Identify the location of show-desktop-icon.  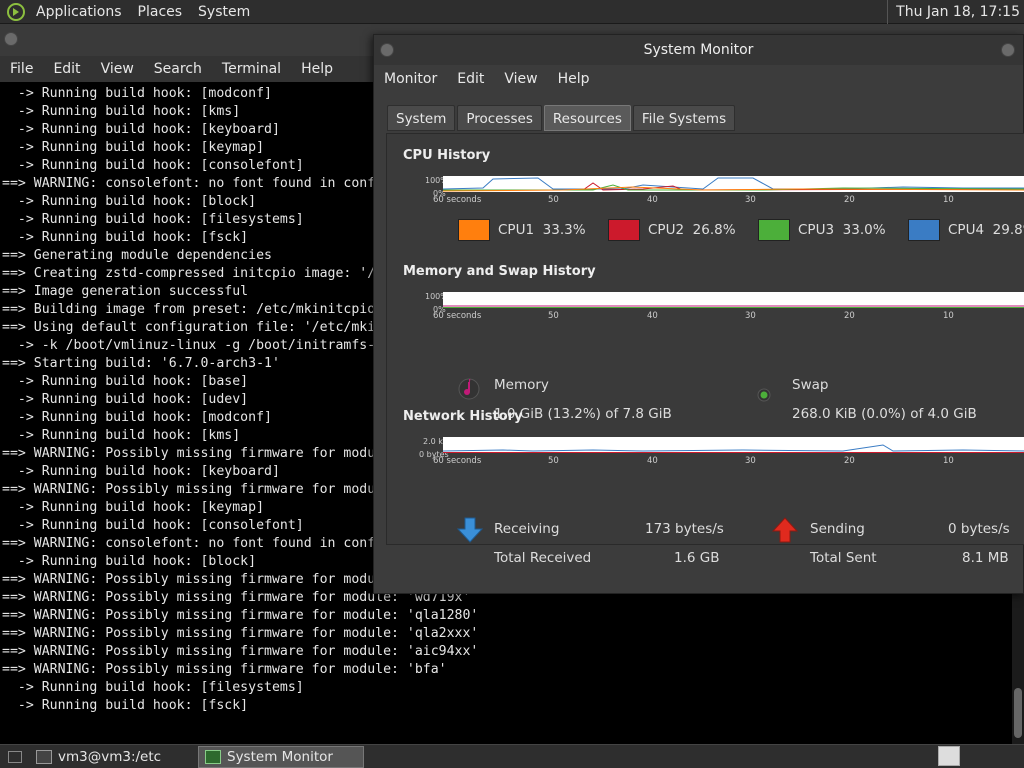
(15, 757).